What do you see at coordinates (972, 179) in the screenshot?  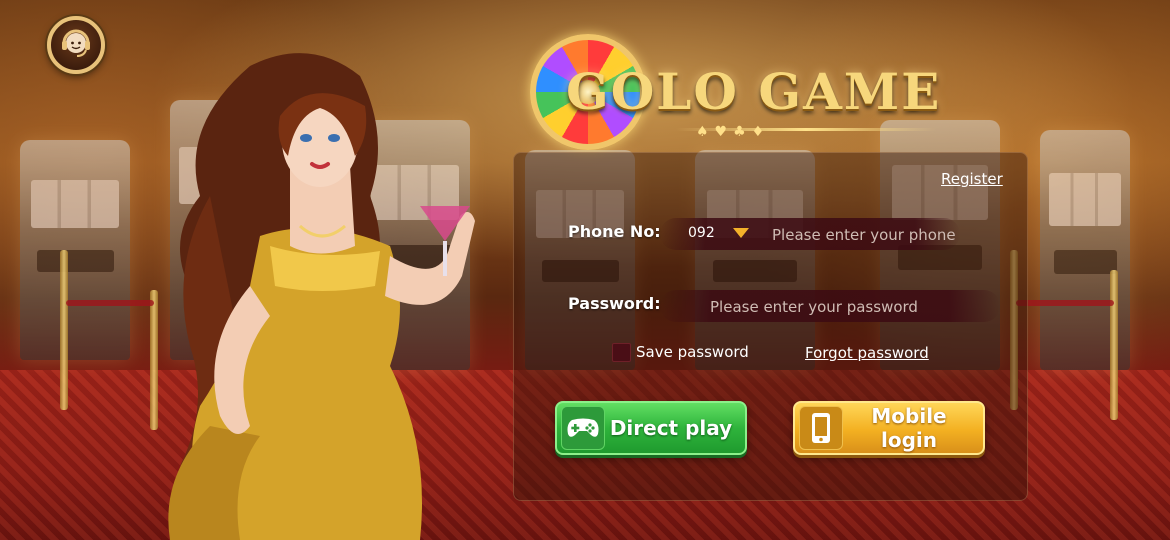 I see `register-link: Register` at bounding box center [972, 179].